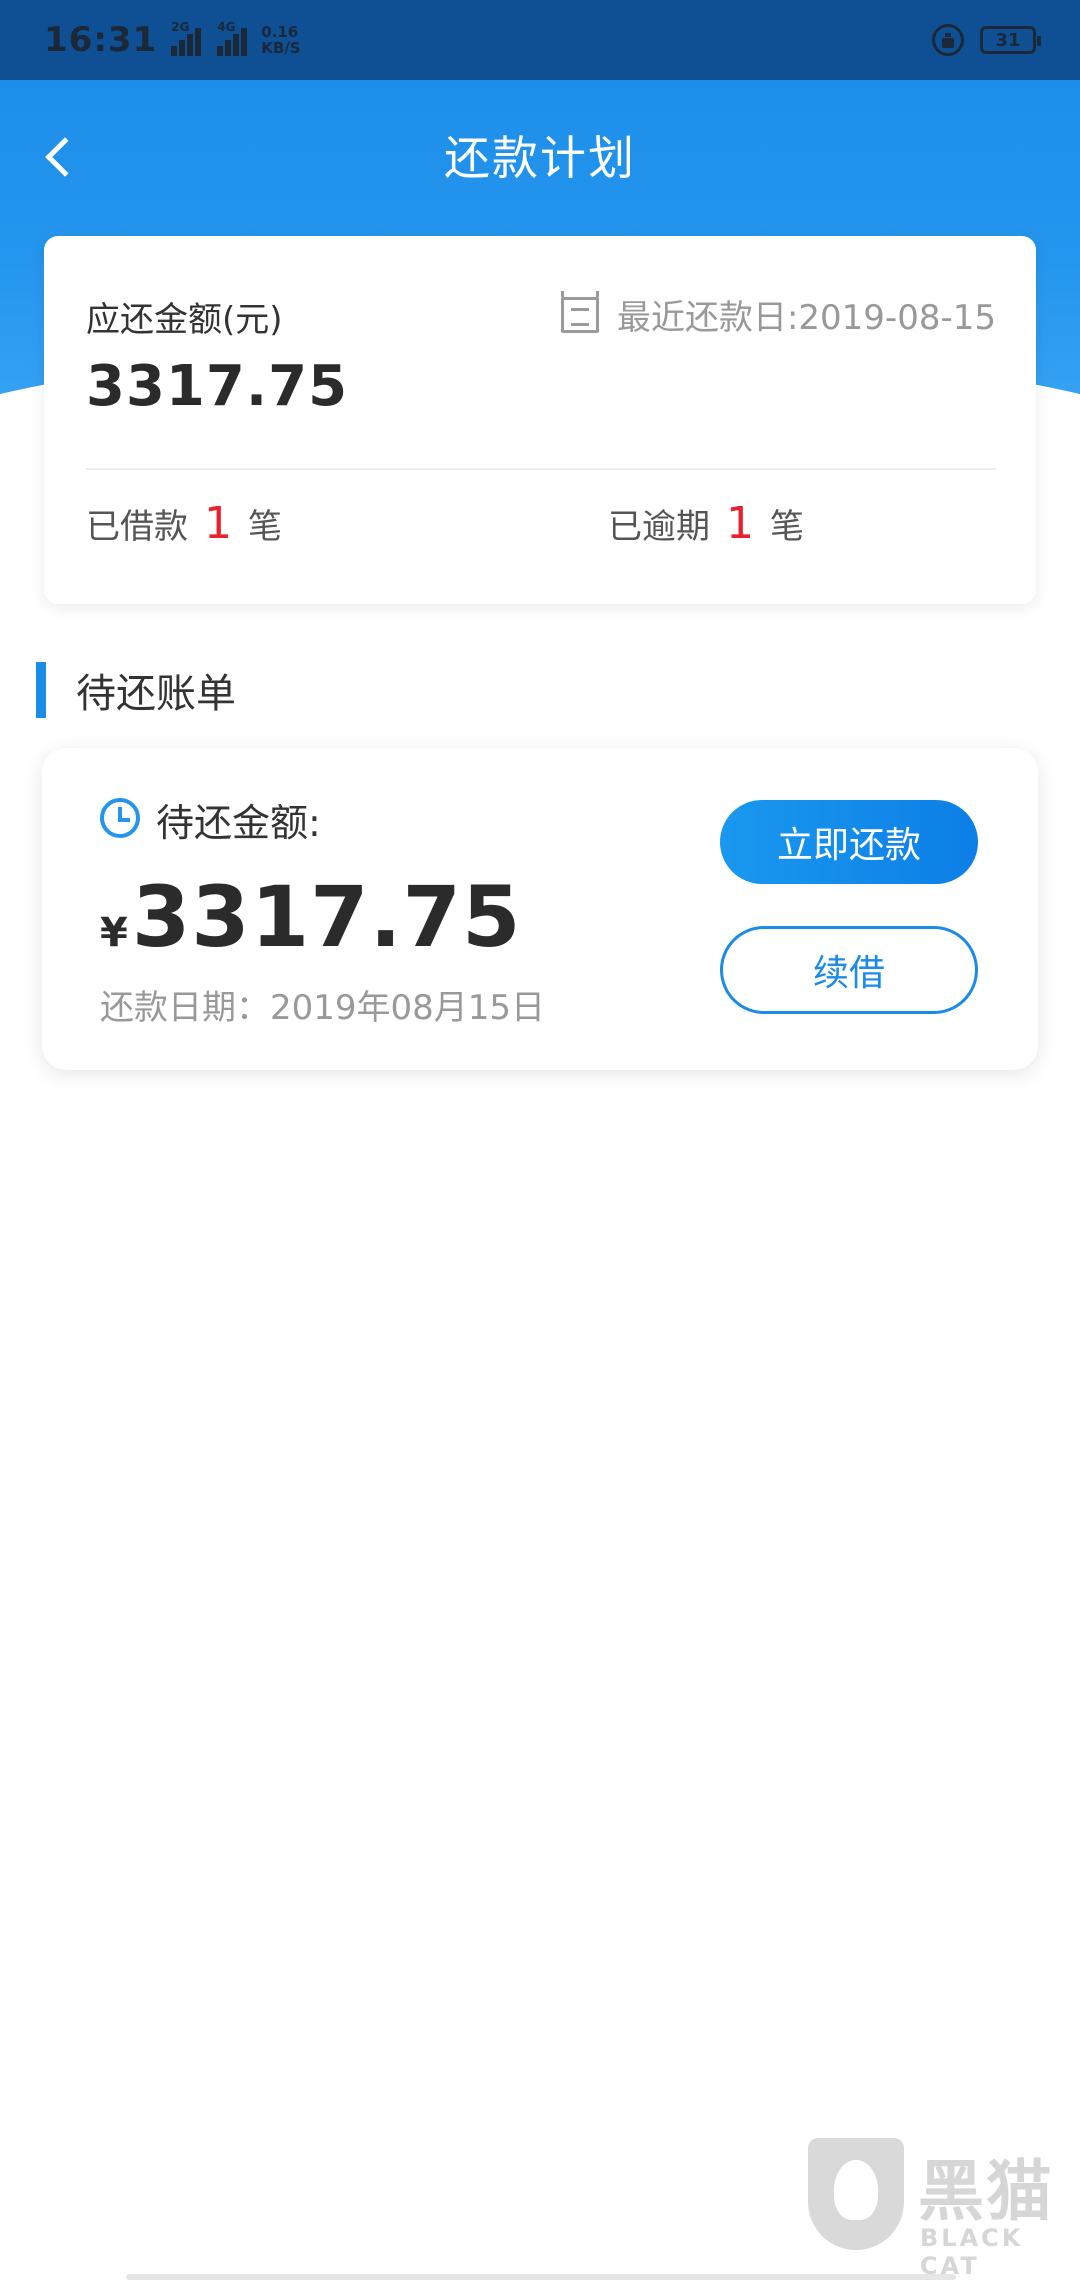 The height and width of the screenshot is (2280, 1080). I want to click on chevron-left-icon, so click(65, 157).